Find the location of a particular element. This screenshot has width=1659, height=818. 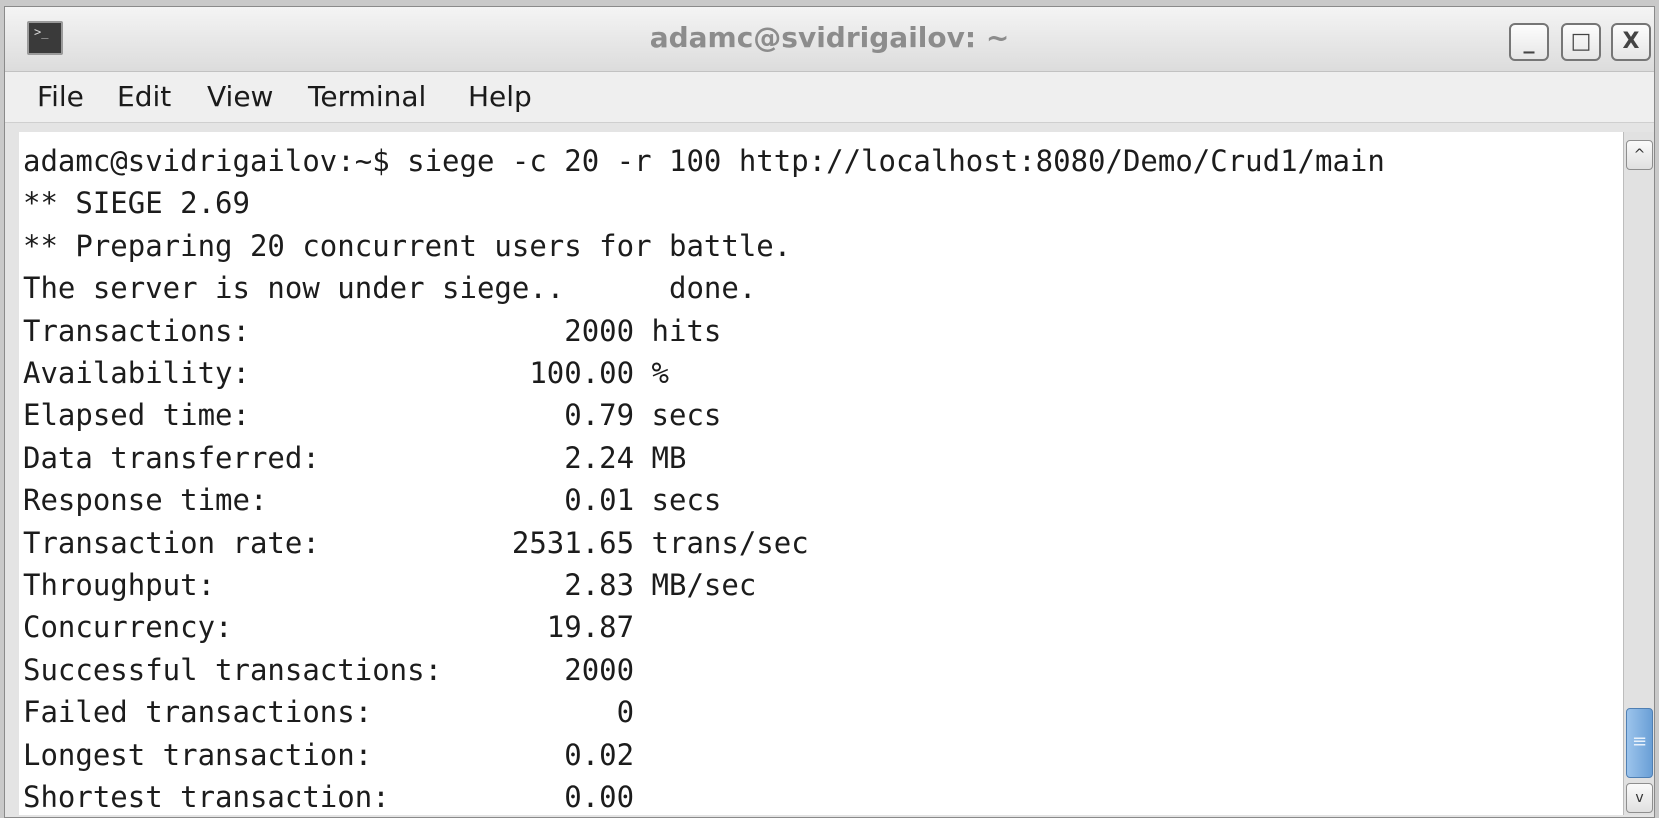

terminal-line: Longest transaction: 0.02 is located at coordinates (329, 754).